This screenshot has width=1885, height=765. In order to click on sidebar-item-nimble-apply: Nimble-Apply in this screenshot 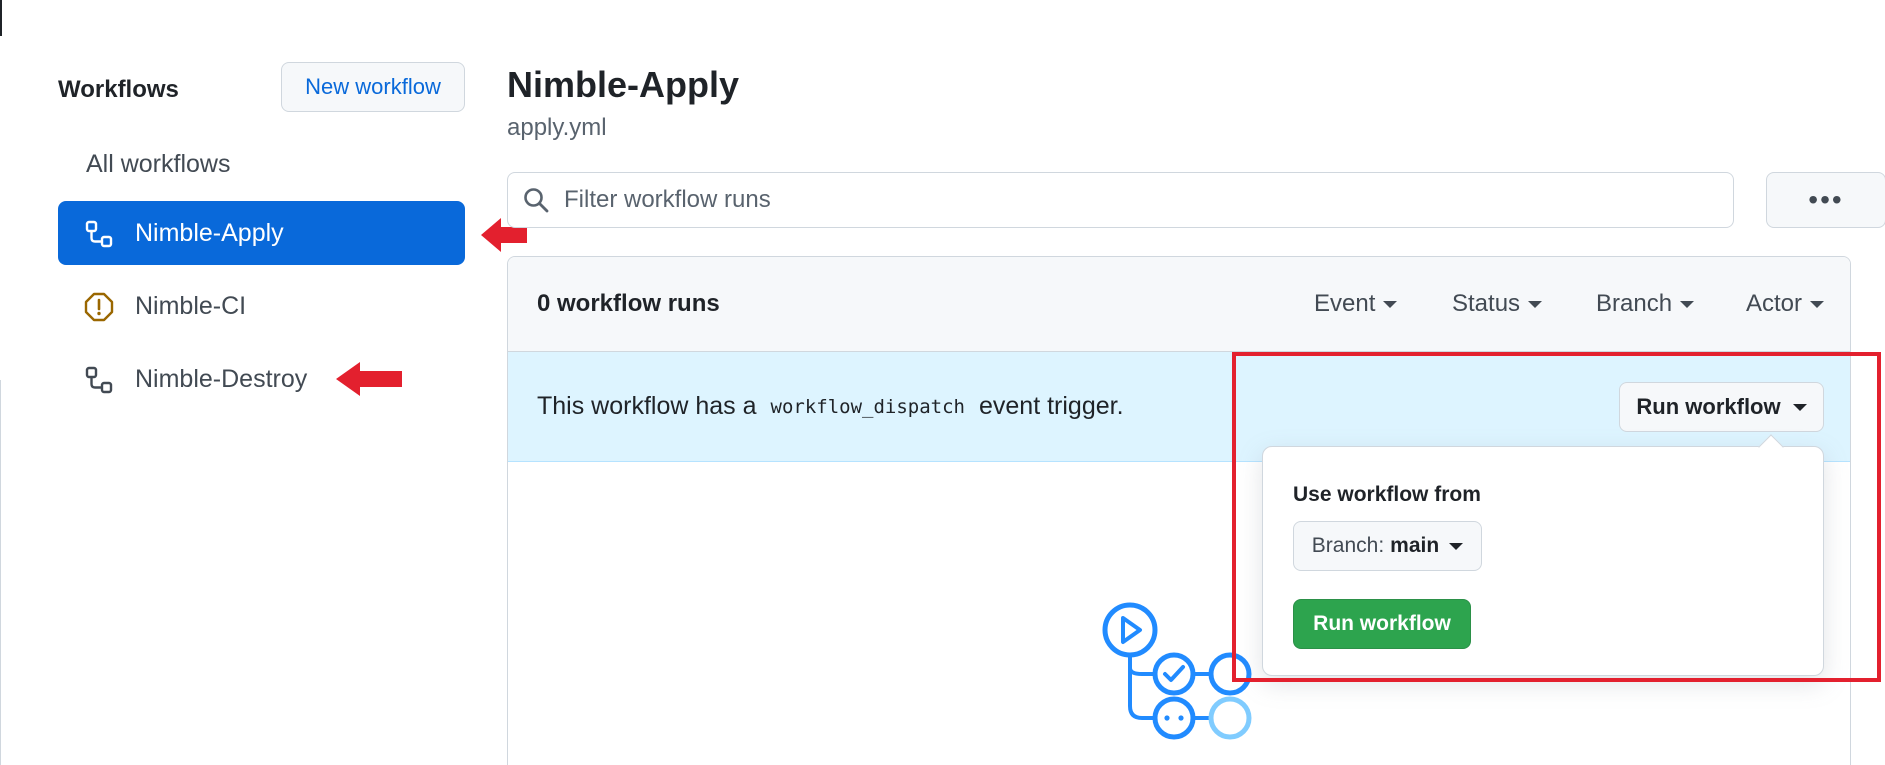, I will do `click(261, 233)`.